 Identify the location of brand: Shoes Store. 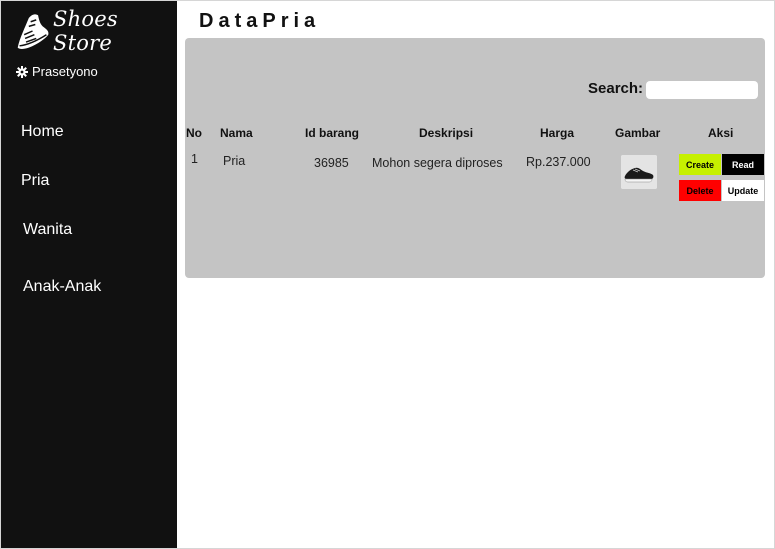
(94, 31).